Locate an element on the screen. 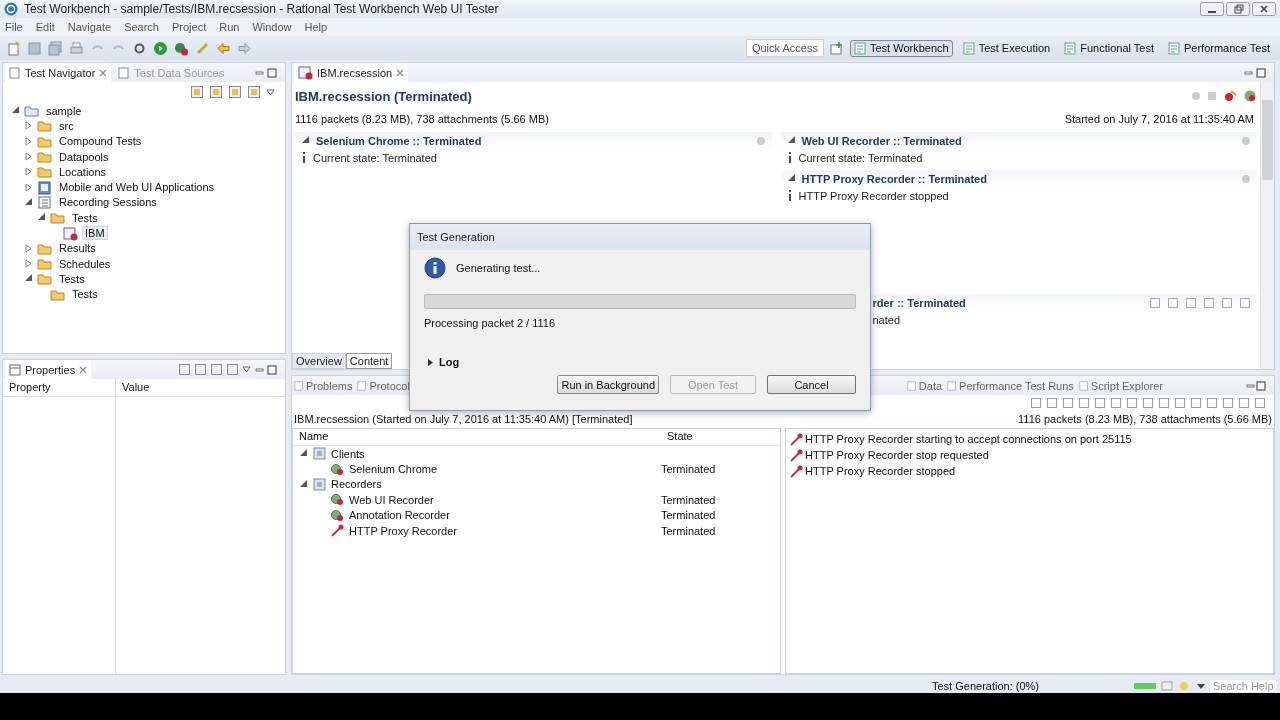  print-icon is located at coordinates (76, 48).